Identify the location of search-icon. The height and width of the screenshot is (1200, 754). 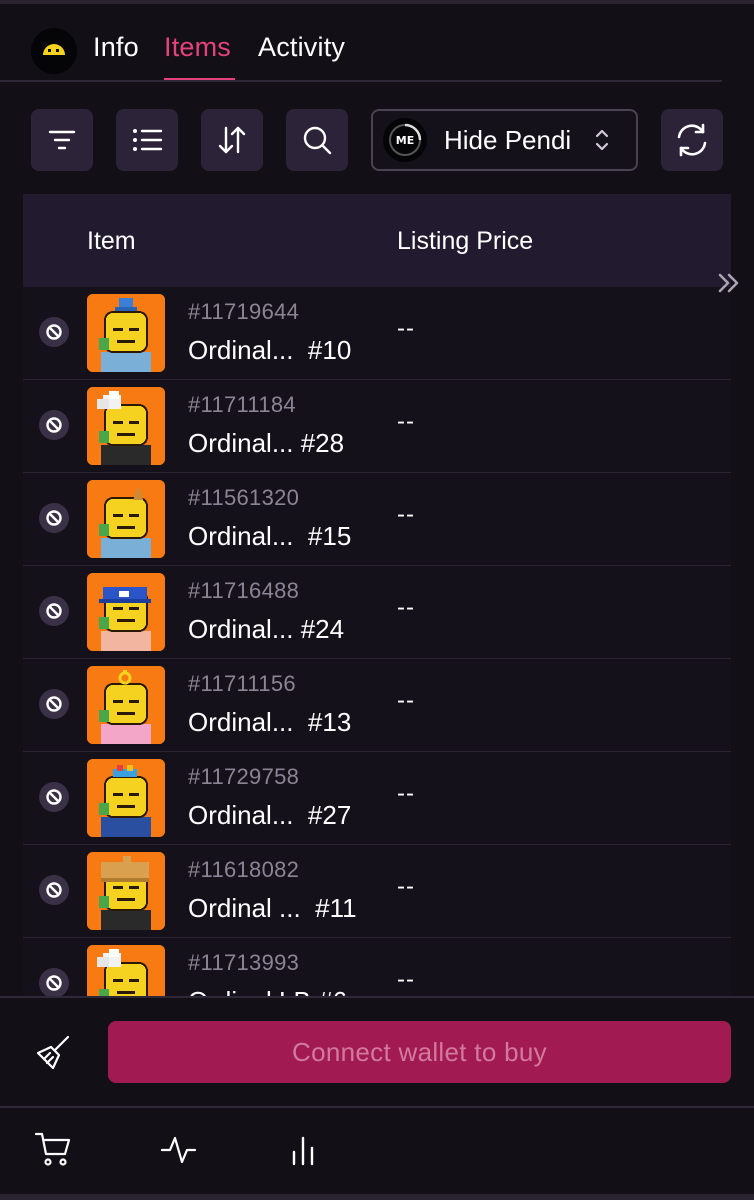
(317, 140).